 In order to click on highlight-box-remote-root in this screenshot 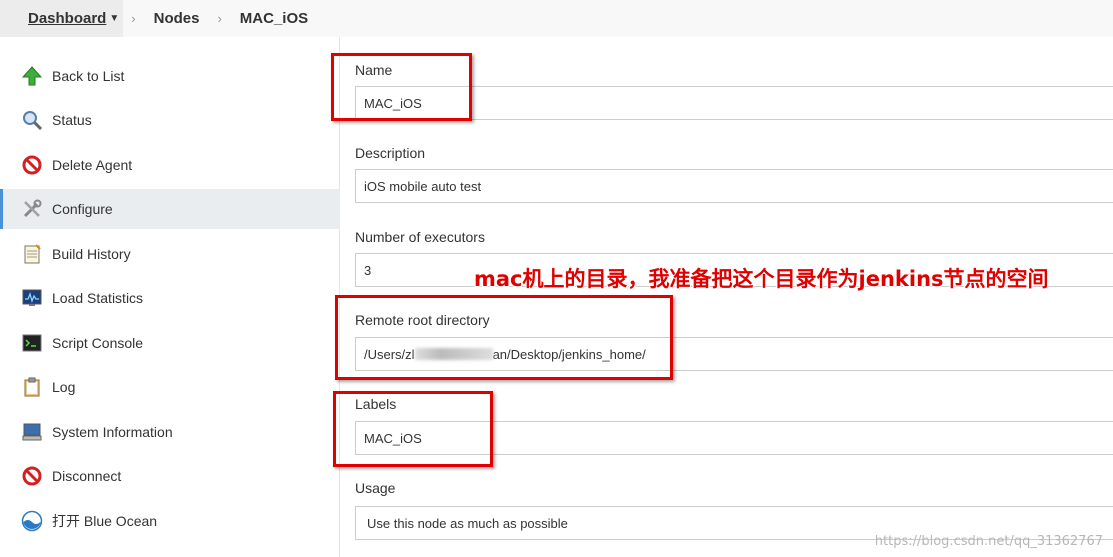, I will do `click(504, 337)`.